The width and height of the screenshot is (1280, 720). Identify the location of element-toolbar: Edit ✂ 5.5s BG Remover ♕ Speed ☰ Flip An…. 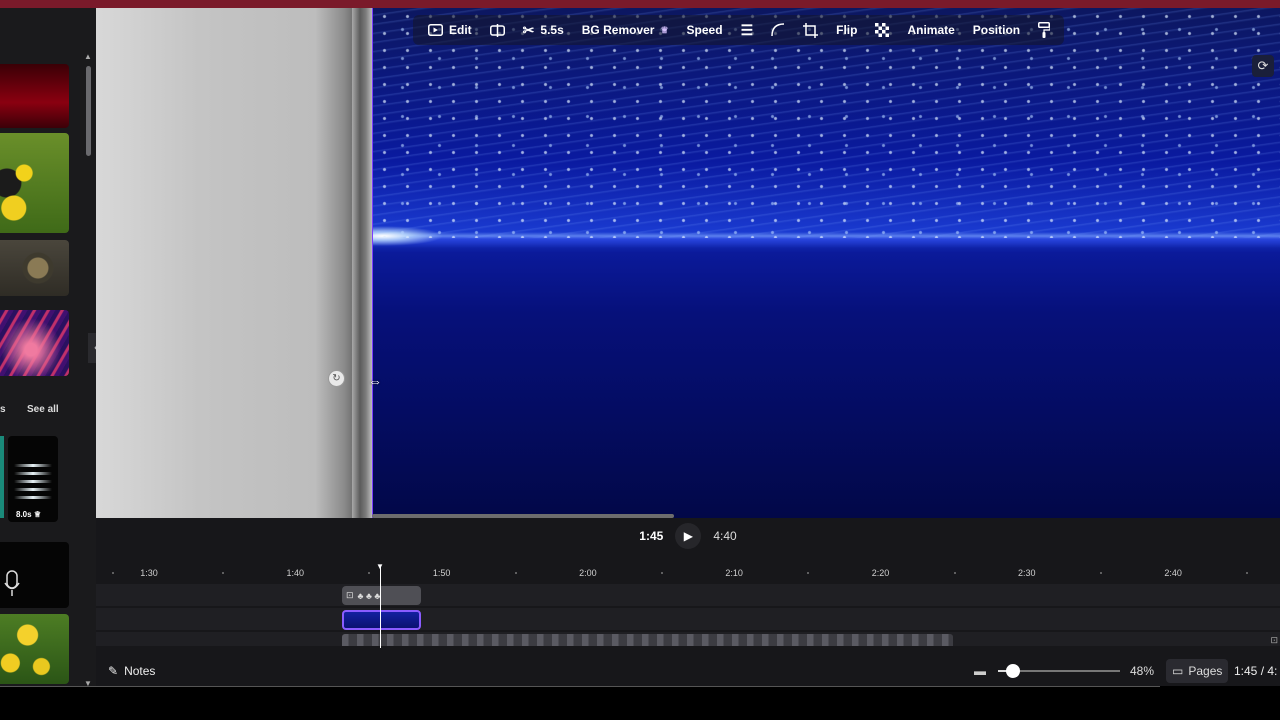
(738, 30).